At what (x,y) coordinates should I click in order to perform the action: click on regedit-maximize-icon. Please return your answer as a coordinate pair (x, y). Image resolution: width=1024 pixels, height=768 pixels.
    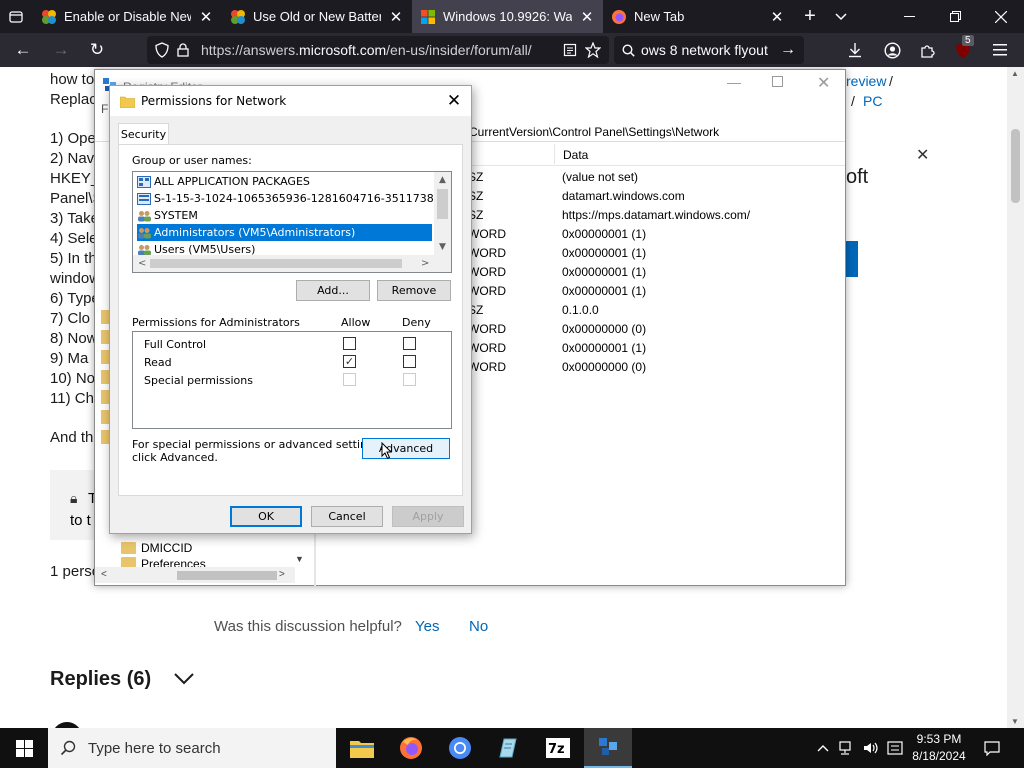
    Looking at the image, I should click on (777, 81).